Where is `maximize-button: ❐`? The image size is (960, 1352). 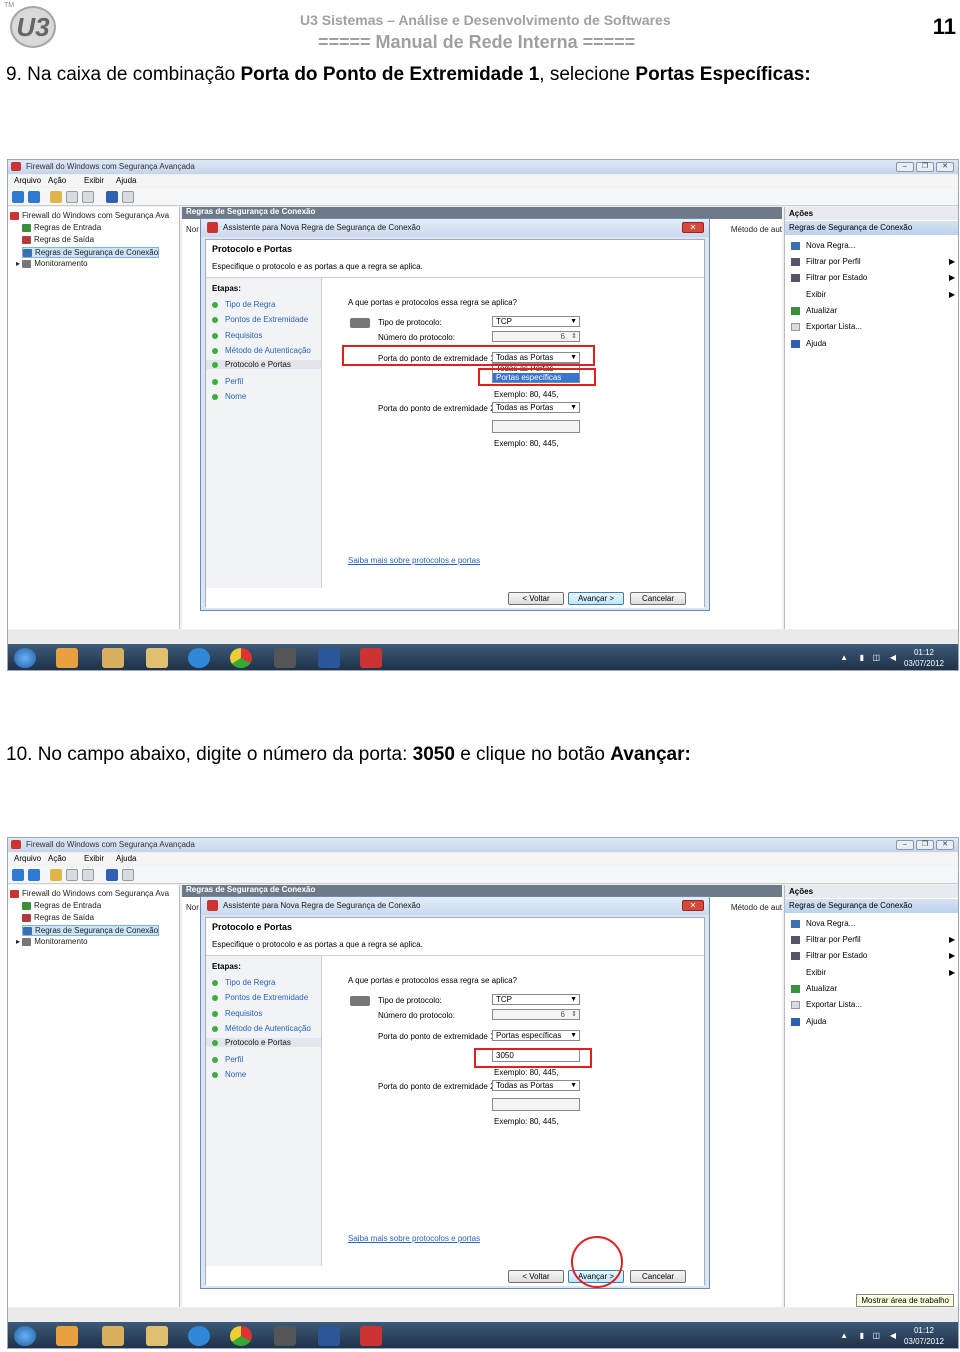
maximize-button: ❐ is located at coordinates (925, 167).